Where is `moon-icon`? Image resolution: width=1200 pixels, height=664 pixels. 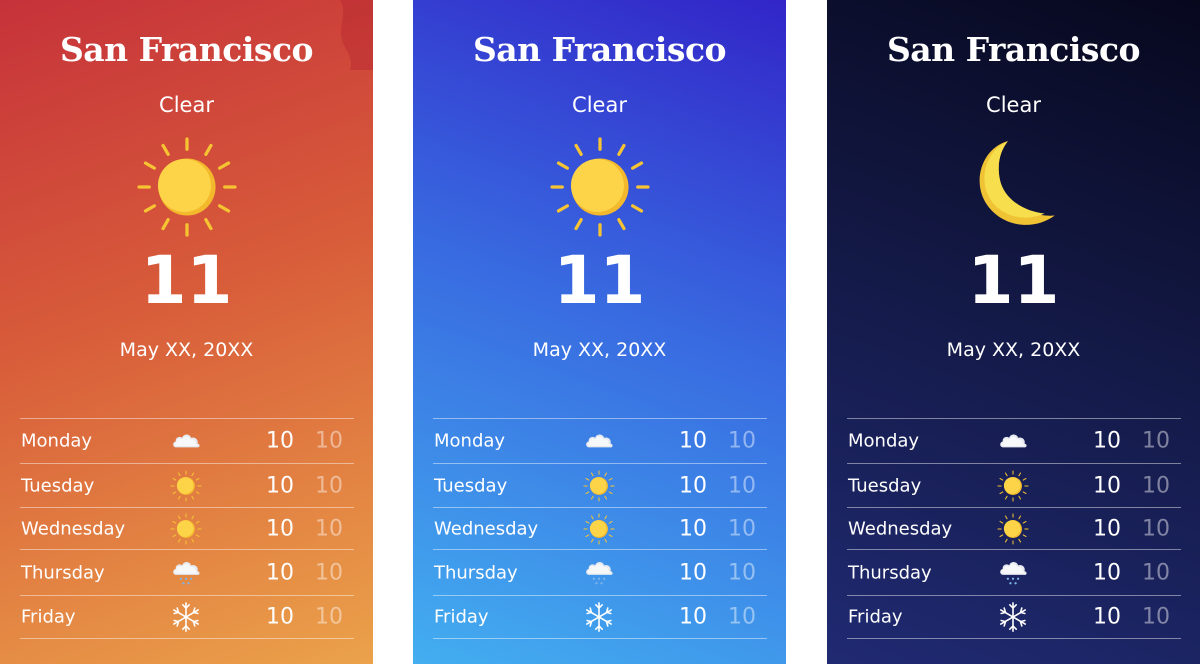
moon-icon is located at coordinates (1014, 187).